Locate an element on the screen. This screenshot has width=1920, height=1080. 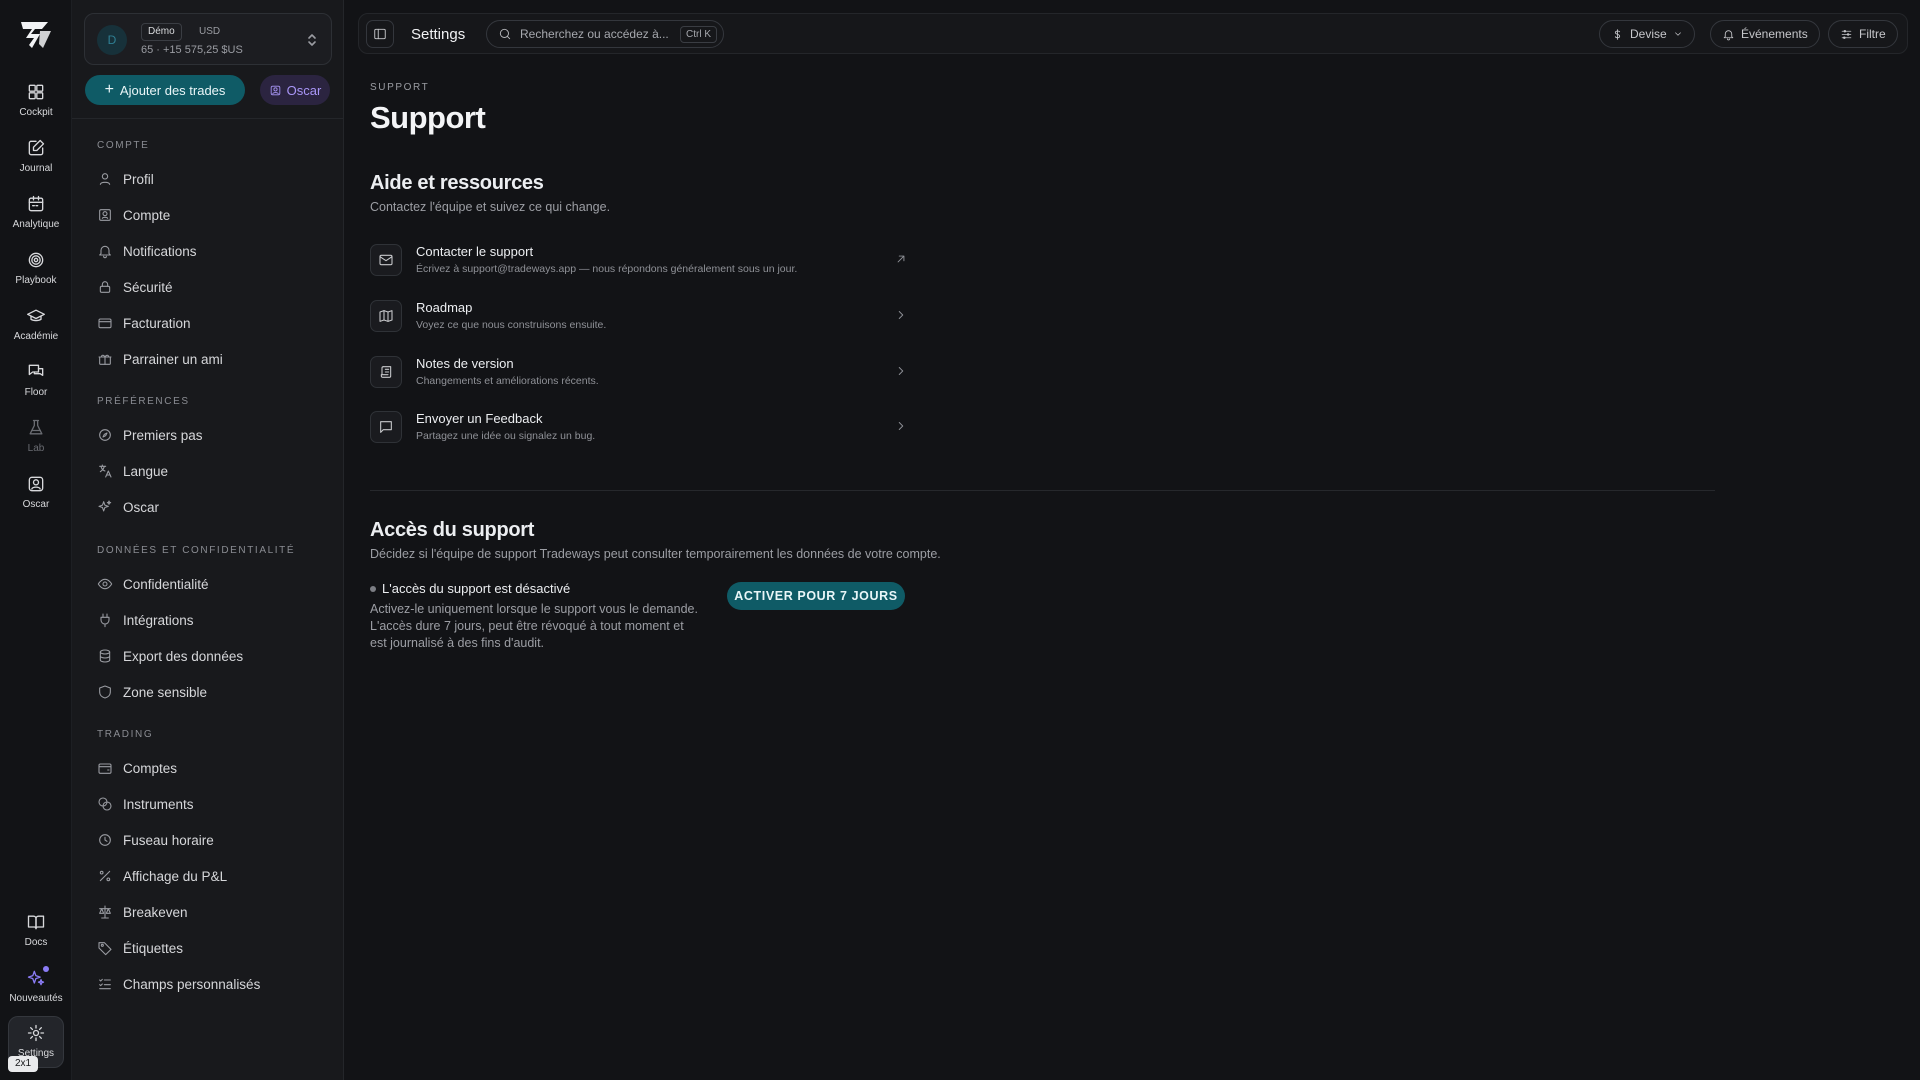
gear-icon is located at coordinates (36, 1033).